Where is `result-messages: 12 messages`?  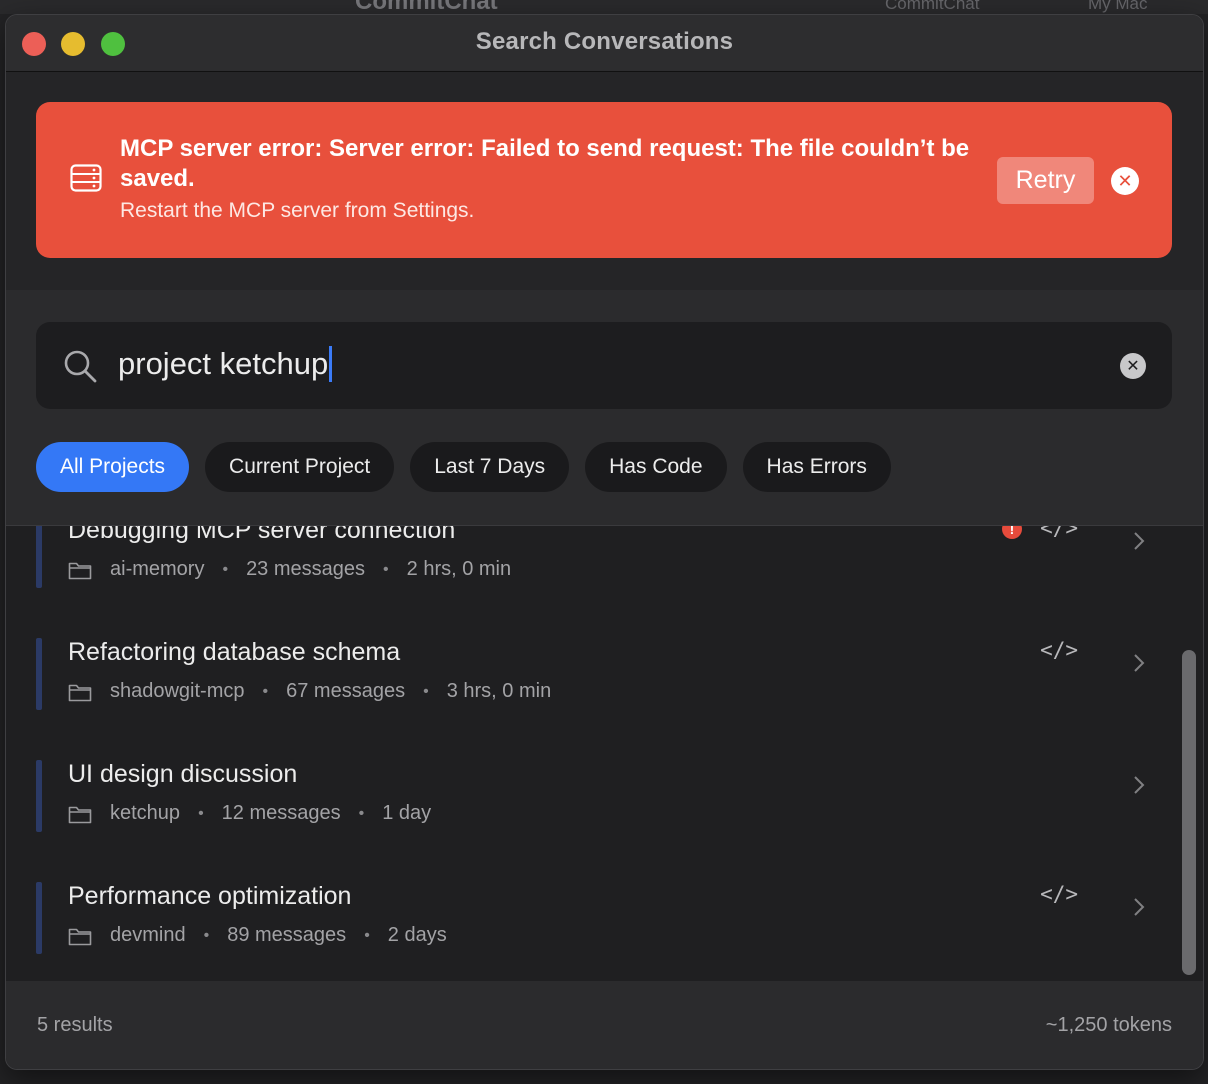
result-messages: 12 messages is located at coordinates (281, 813).